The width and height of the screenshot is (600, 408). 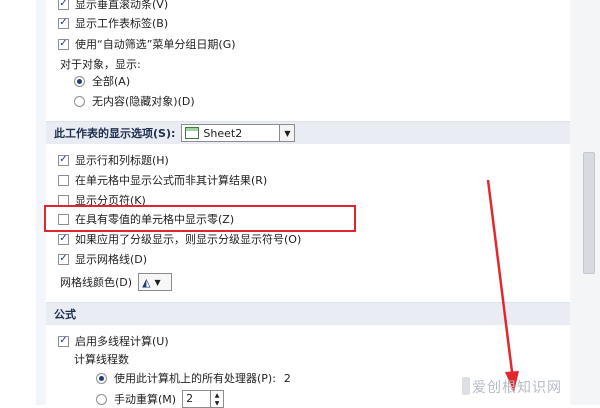 What do you see at coordinates (466, 386) in the screenshot?
I see `watermark-logo-icon` at bounding box center [466, 386].